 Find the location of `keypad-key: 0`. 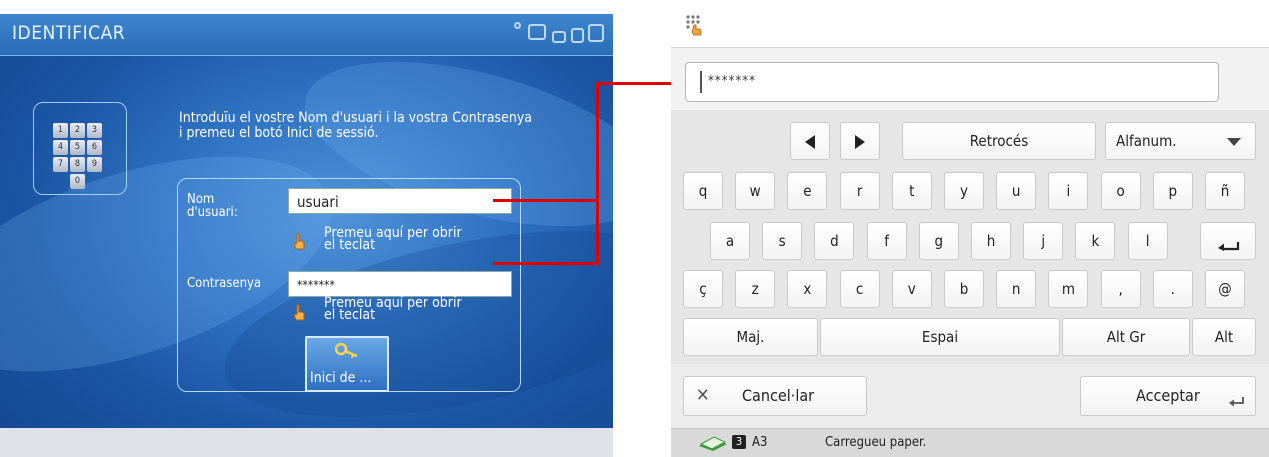

keypad-key: 0 is located at coordinates (77, 181).